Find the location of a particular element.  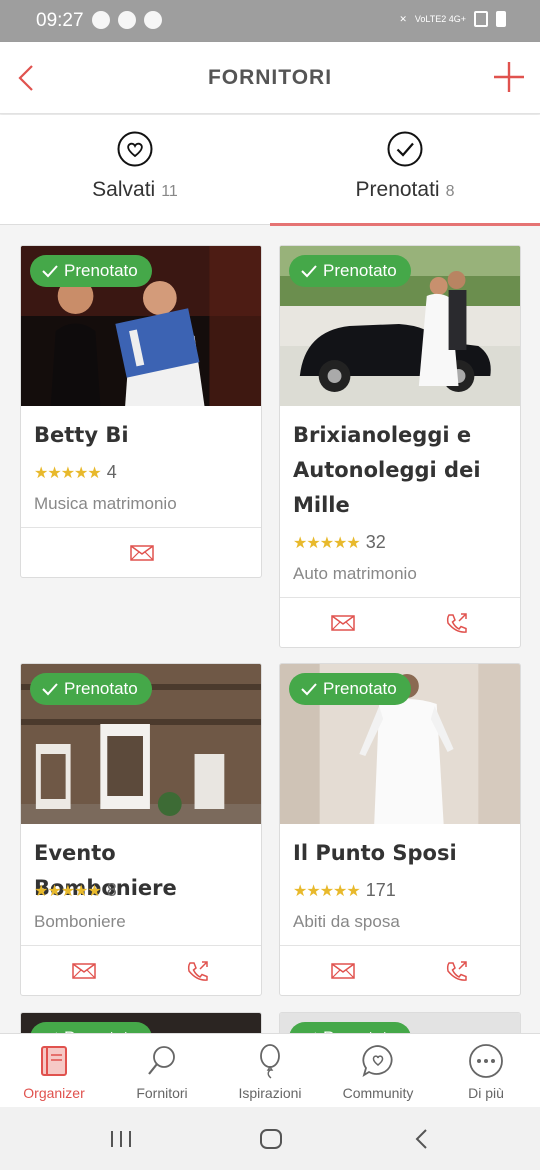

chat-heart-icon is located at coordinates (377, 1061).